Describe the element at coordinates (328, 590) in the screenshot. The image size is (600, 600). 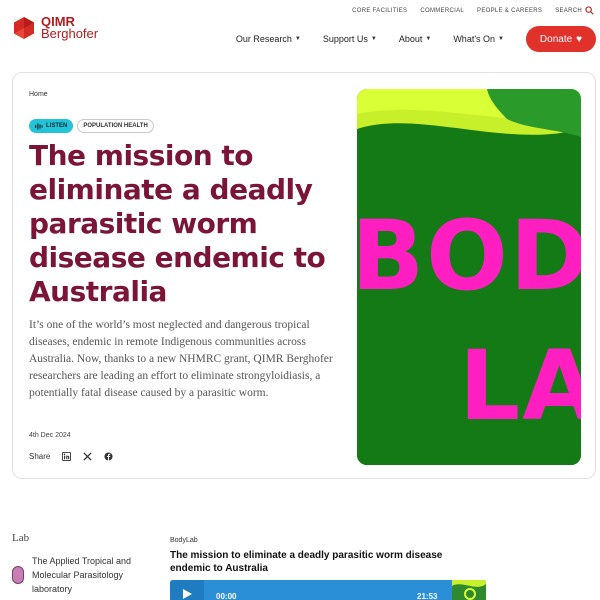
I see `audio-player: 00:00 21:53` at that location.